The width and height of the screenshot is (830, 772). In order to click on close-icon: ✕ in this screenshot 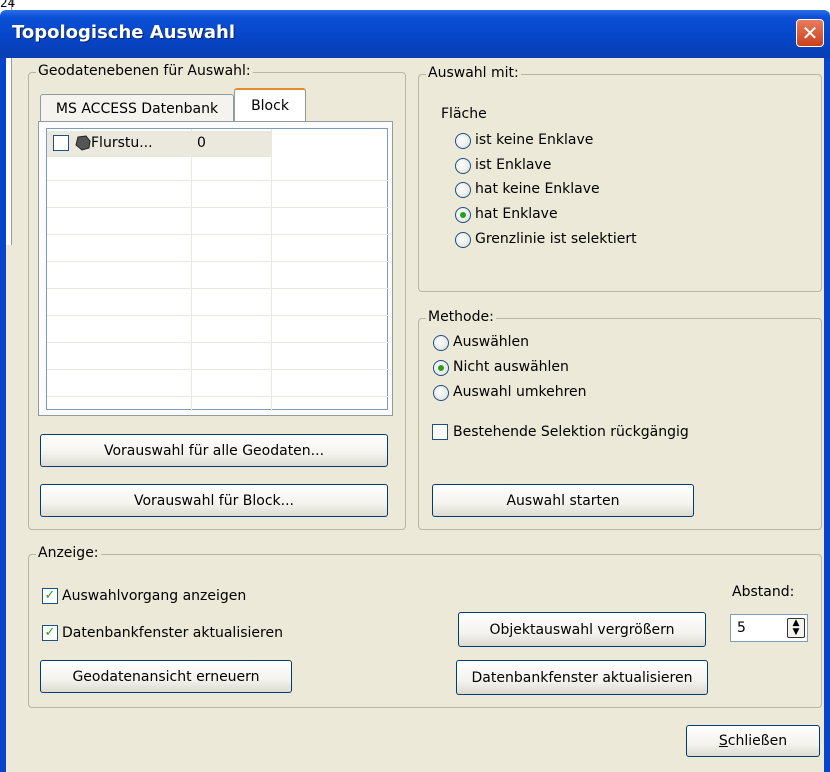, I will do `click(810, 33)`.